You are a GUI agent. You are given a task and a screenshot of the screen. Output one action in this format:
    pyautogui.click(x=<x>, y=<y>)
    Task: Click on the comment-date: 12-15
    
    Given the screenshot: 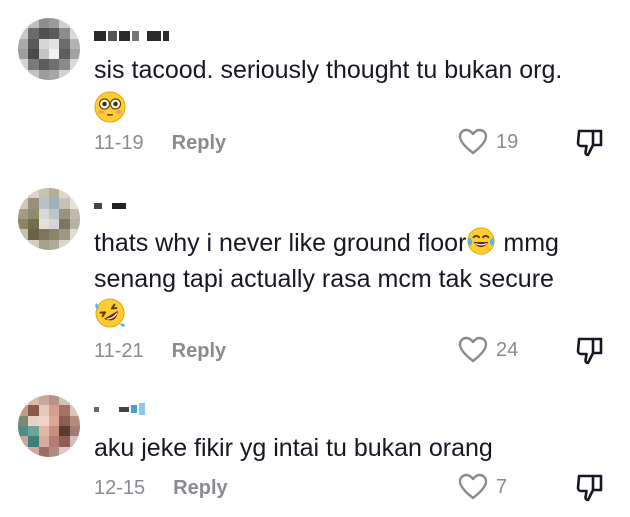 What is the action you would take?
    pyautogui.click(x=120, y=487)
    